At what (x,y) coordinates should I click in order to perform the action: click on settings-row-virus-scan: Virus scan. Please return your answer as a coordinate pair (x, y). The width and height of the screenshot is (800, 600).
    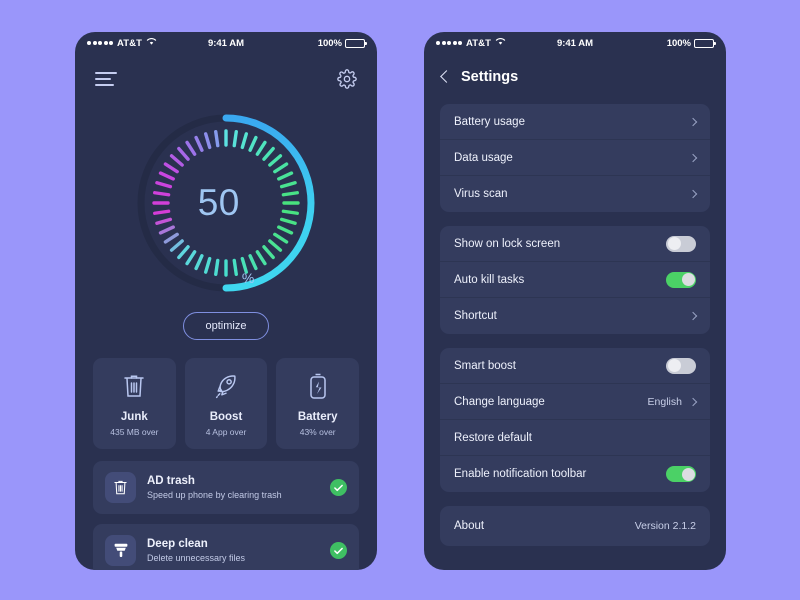
    Looking at the image, I should click on (575, 194).